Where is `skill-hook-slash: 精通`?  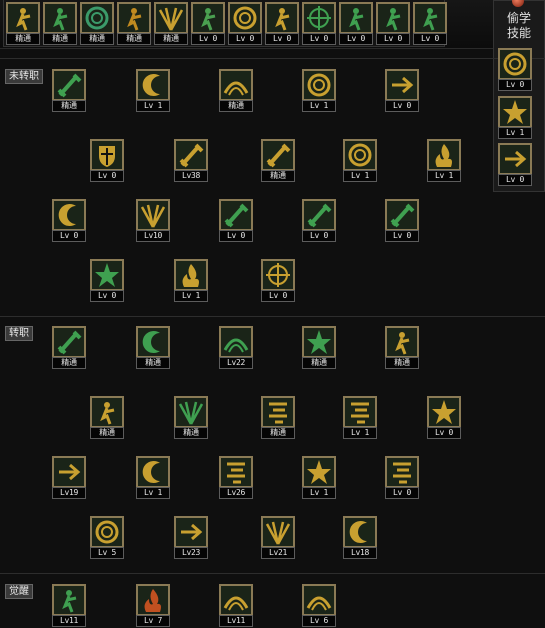
skill-hook-slash: 精通 is located at coordinates (153, 348).